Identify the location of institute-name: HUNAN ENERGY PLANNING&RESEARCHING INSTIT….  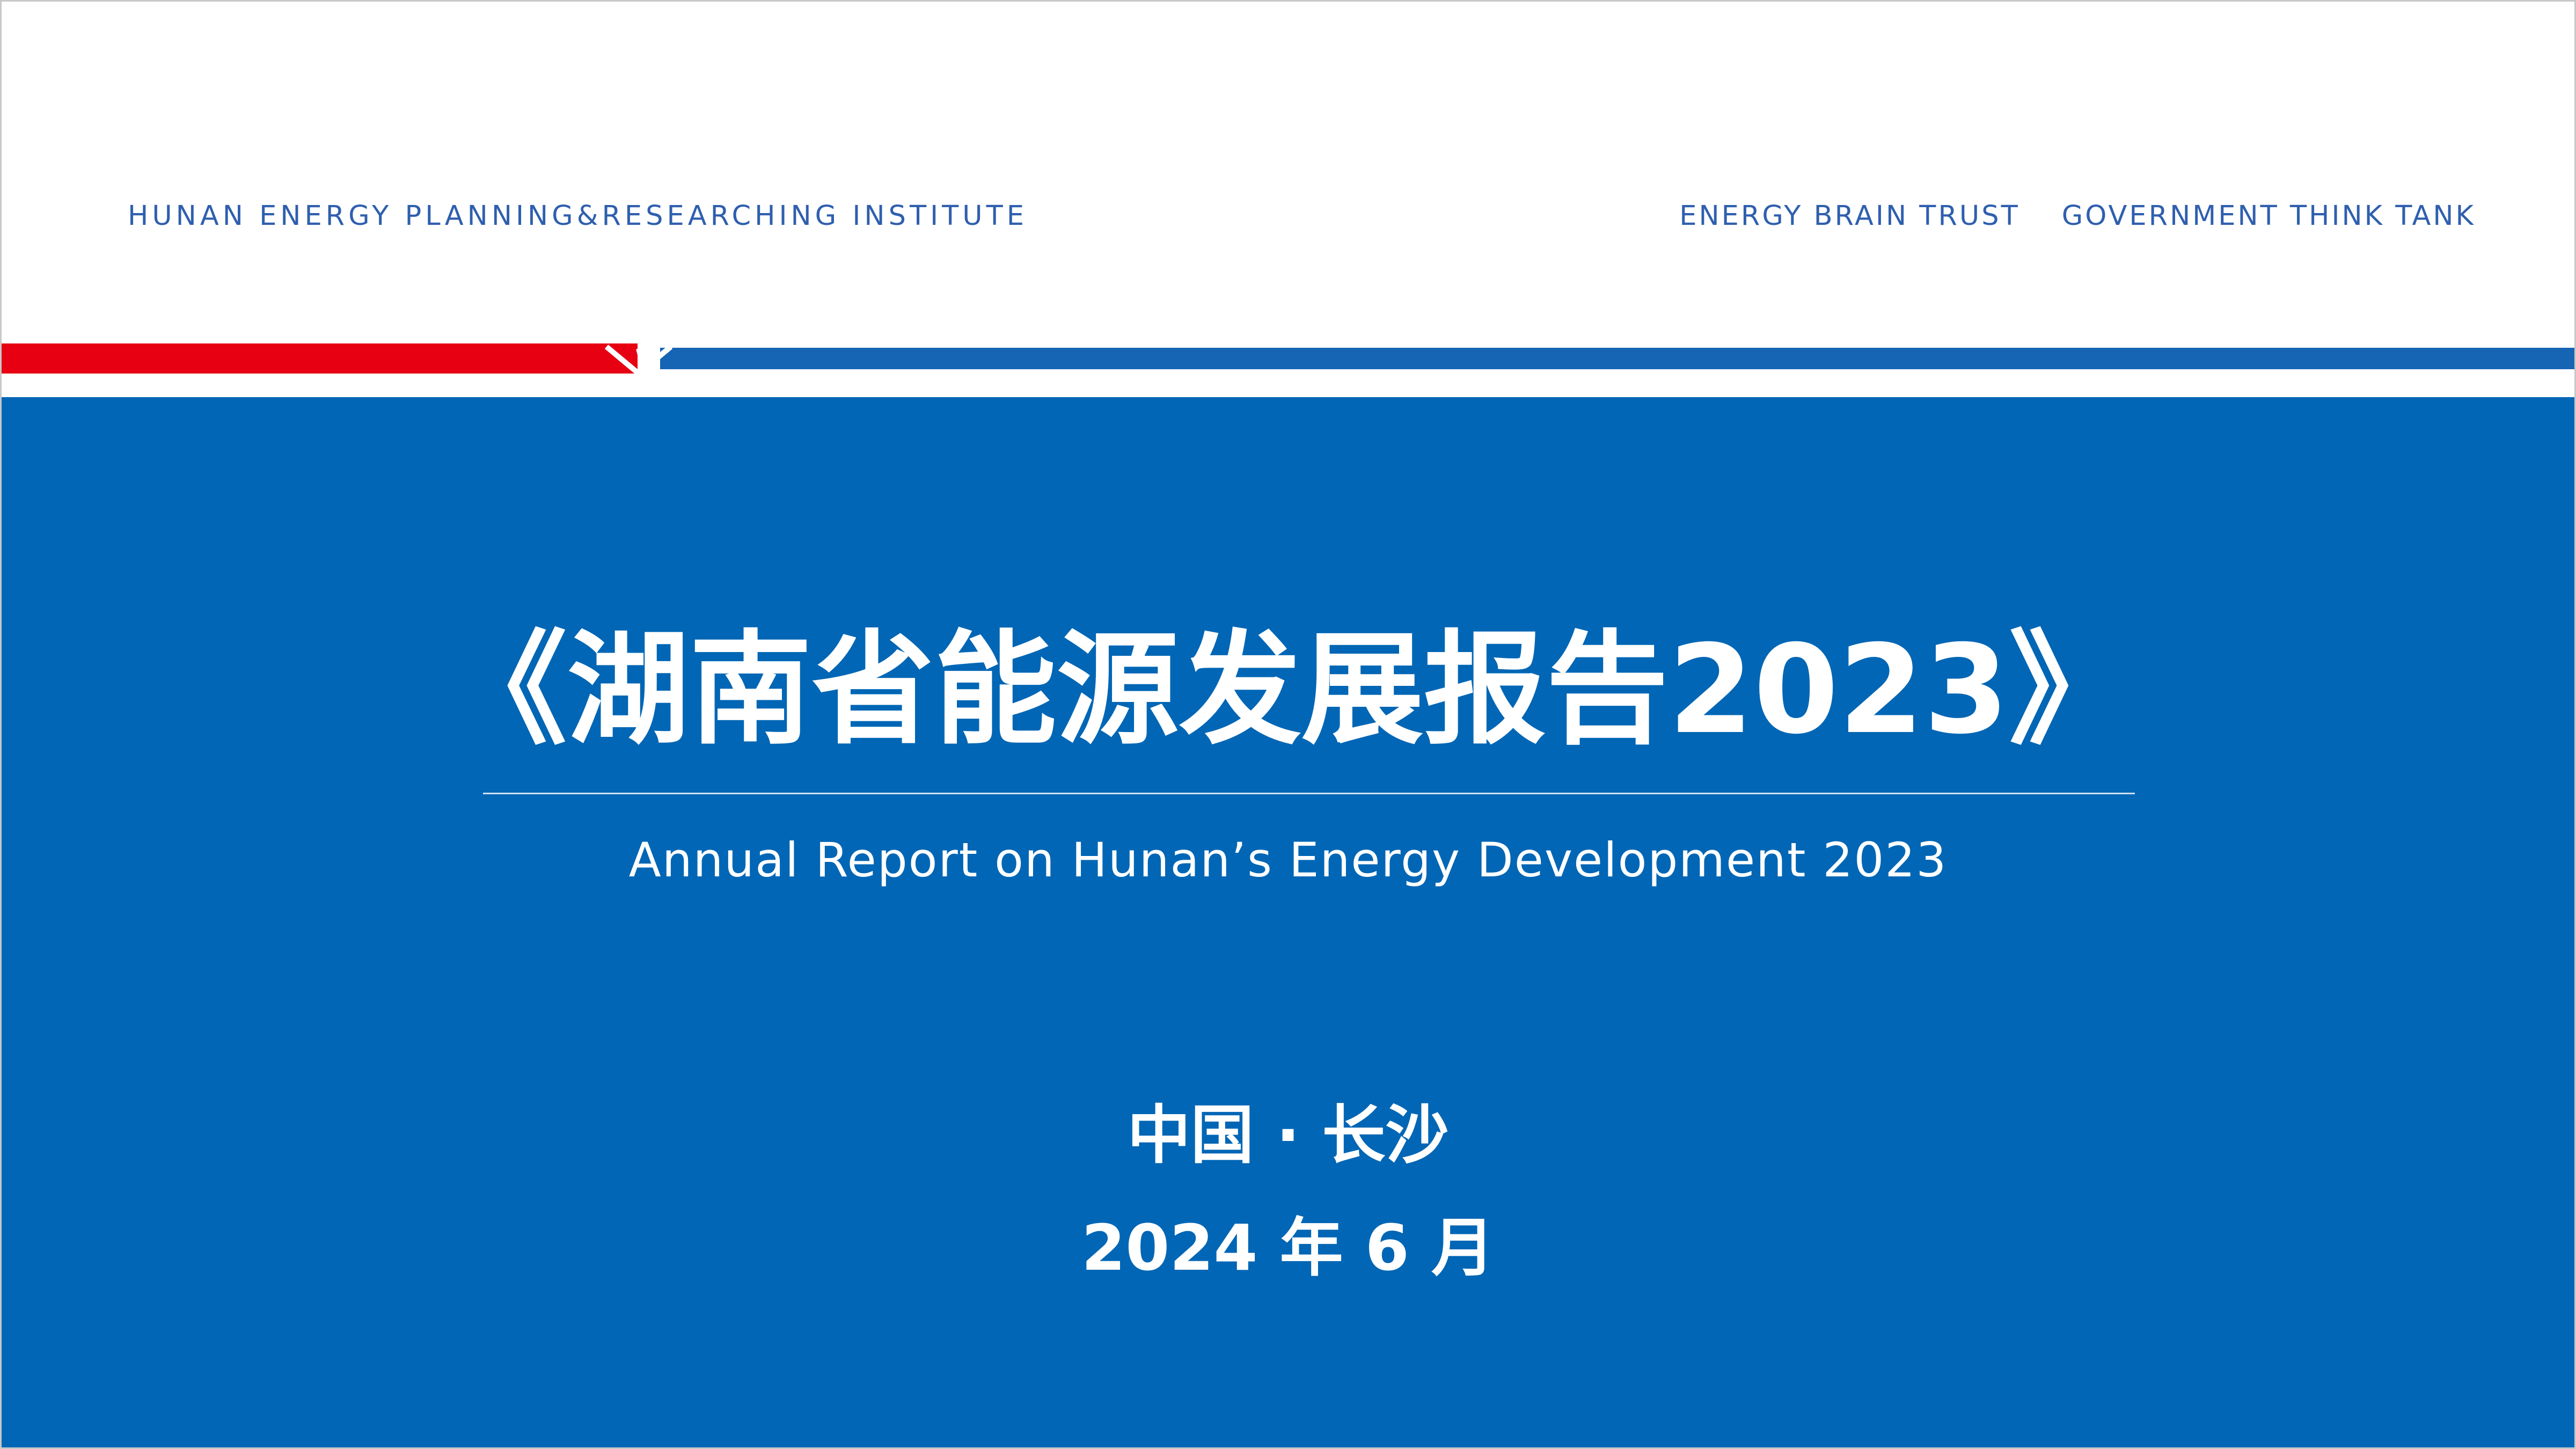
(578, 216).